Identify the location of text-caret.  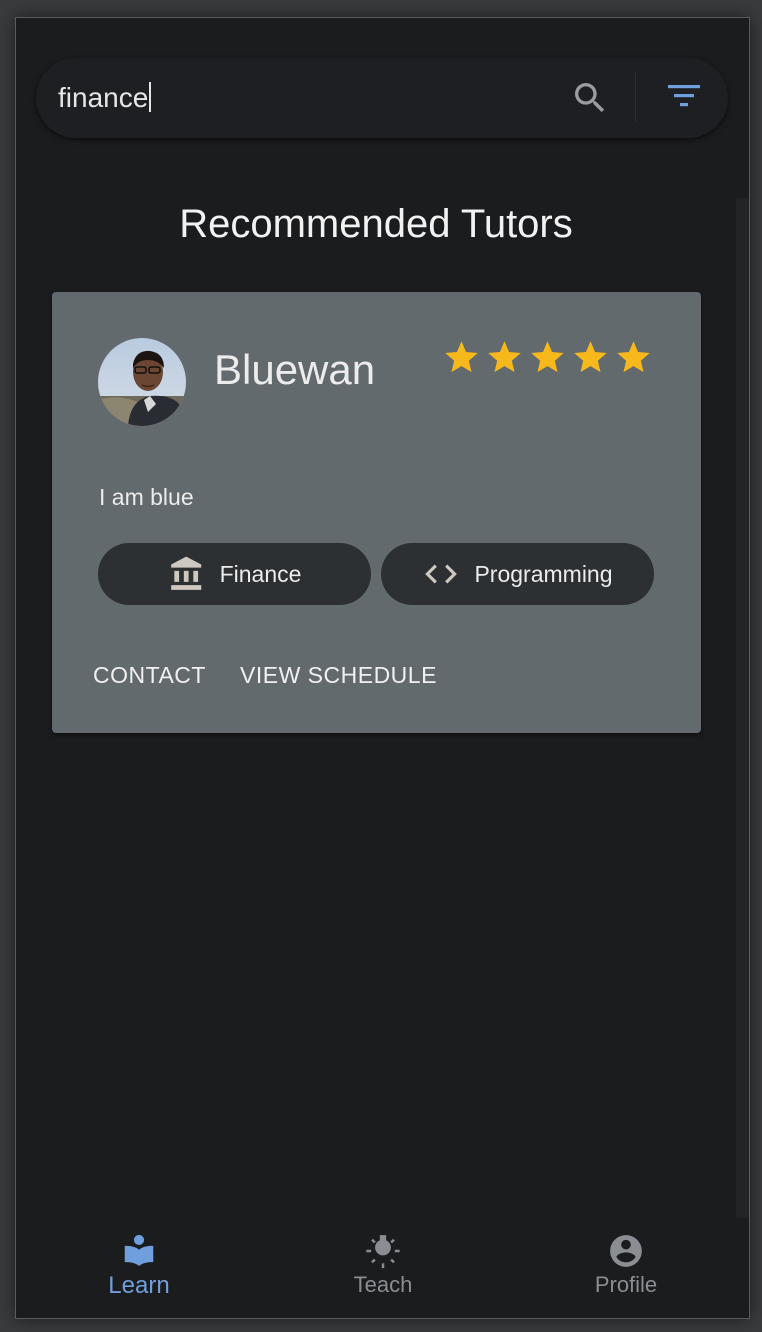
(150, 97).